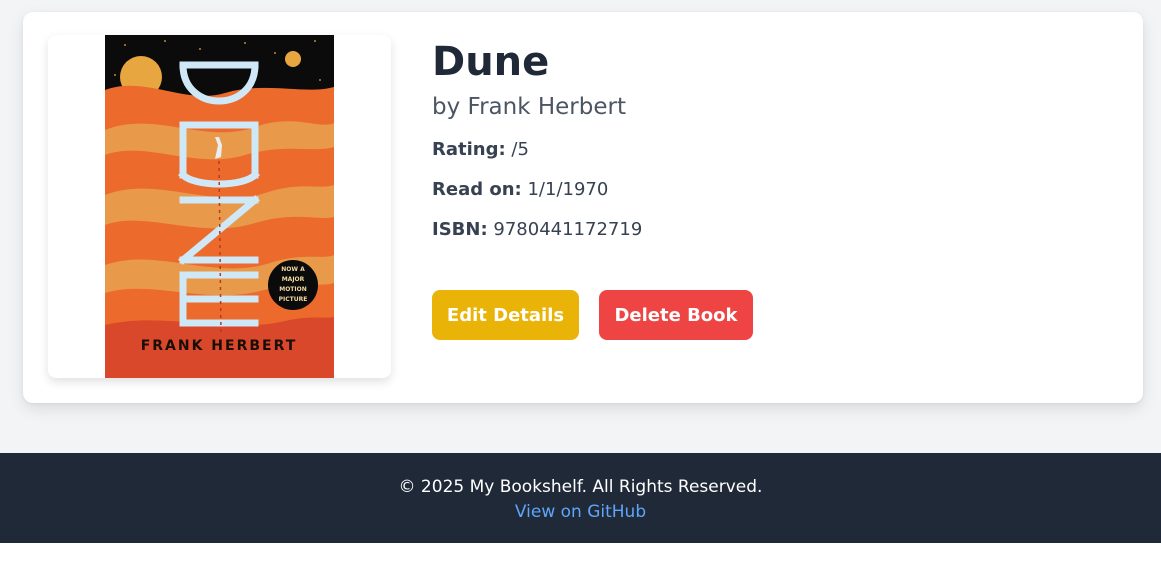 The height and width of the screenshot is (568, 1161). I want to click on book-author: by Frank Herbert, so click(529, 107).